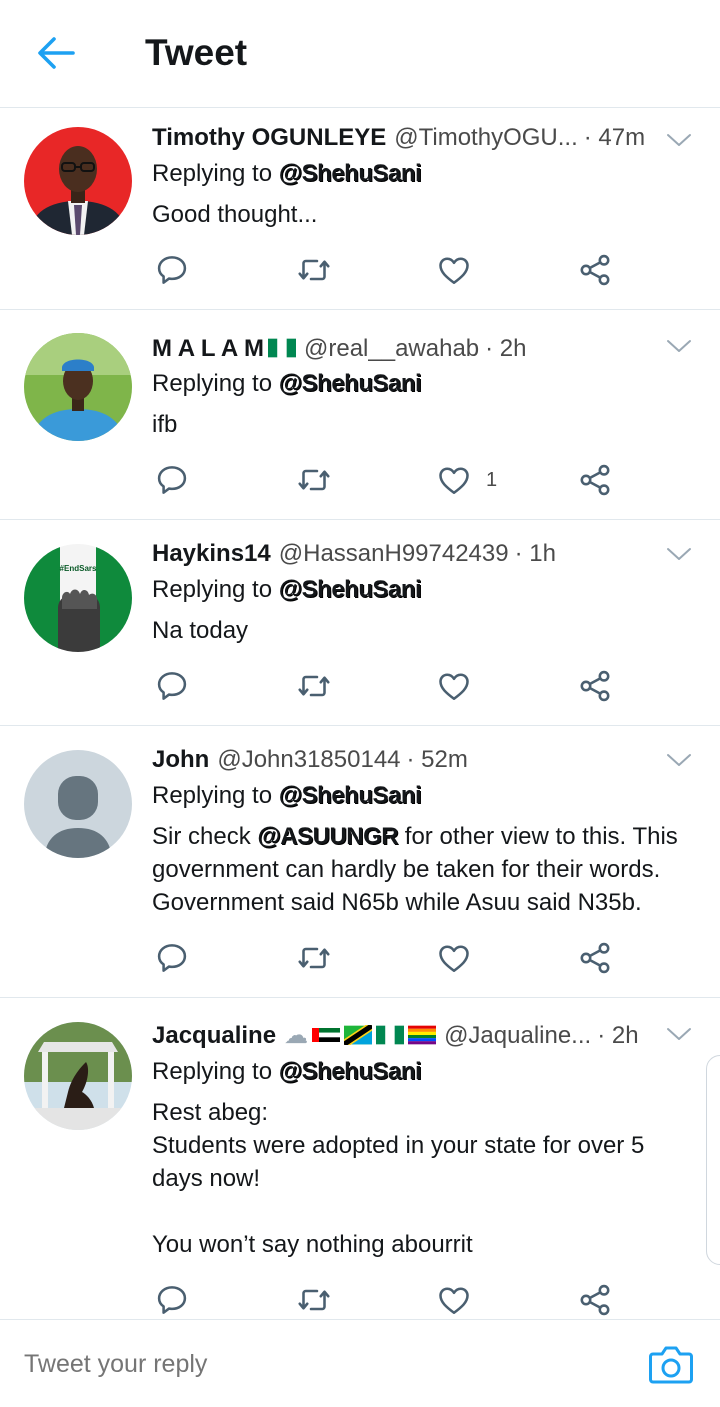  I want to click on back-arrow-icon, so click(56, 53).